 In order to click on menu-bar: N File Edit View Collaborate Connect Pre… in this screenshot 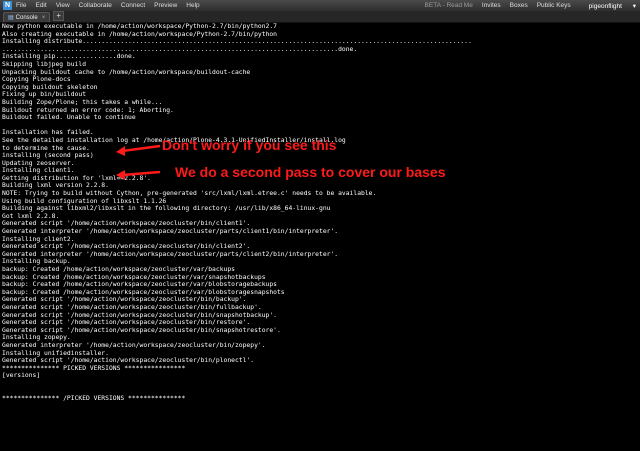, I will do `click(320, 5)`.